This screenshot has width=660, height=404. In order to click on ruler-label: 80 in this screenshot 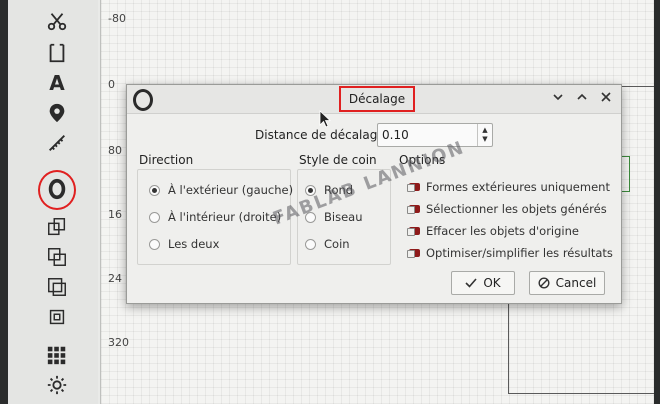, I will do `click(115, 150)`.